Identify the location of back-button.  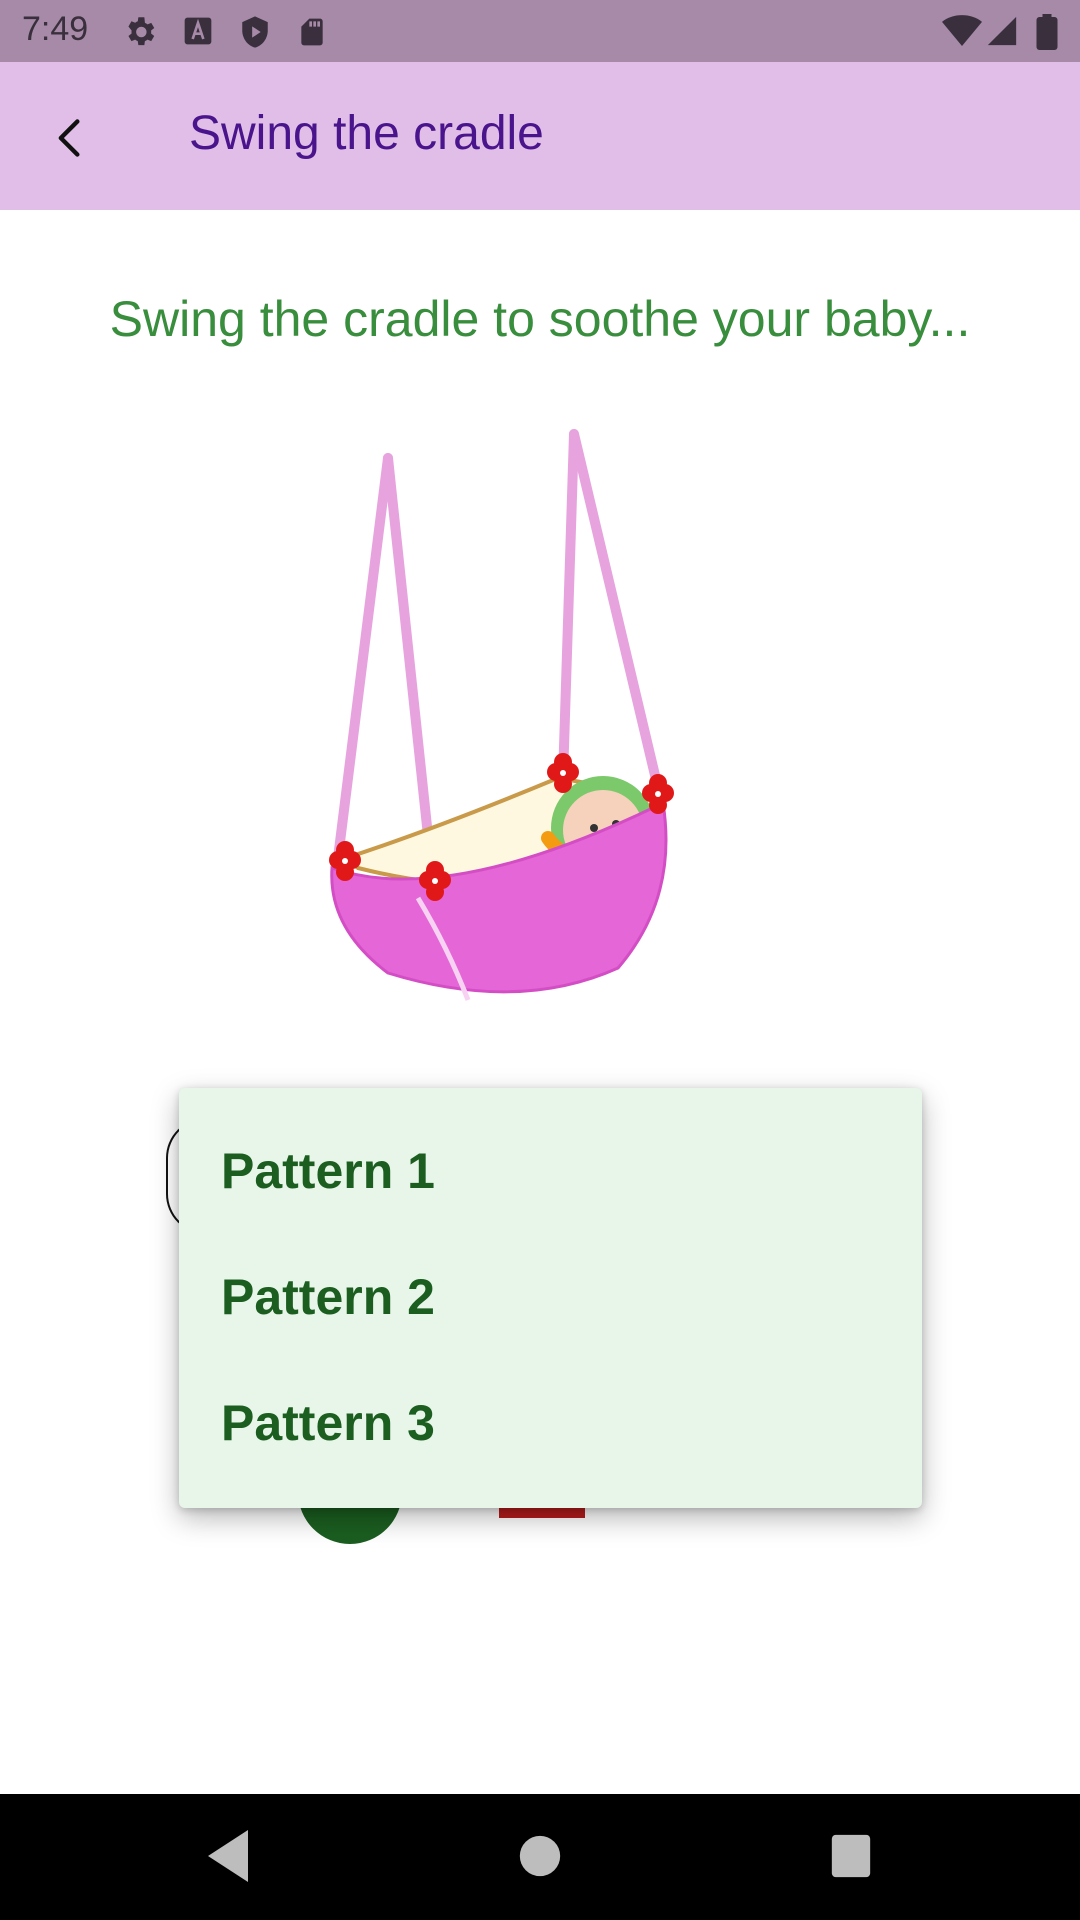
(70, 138).